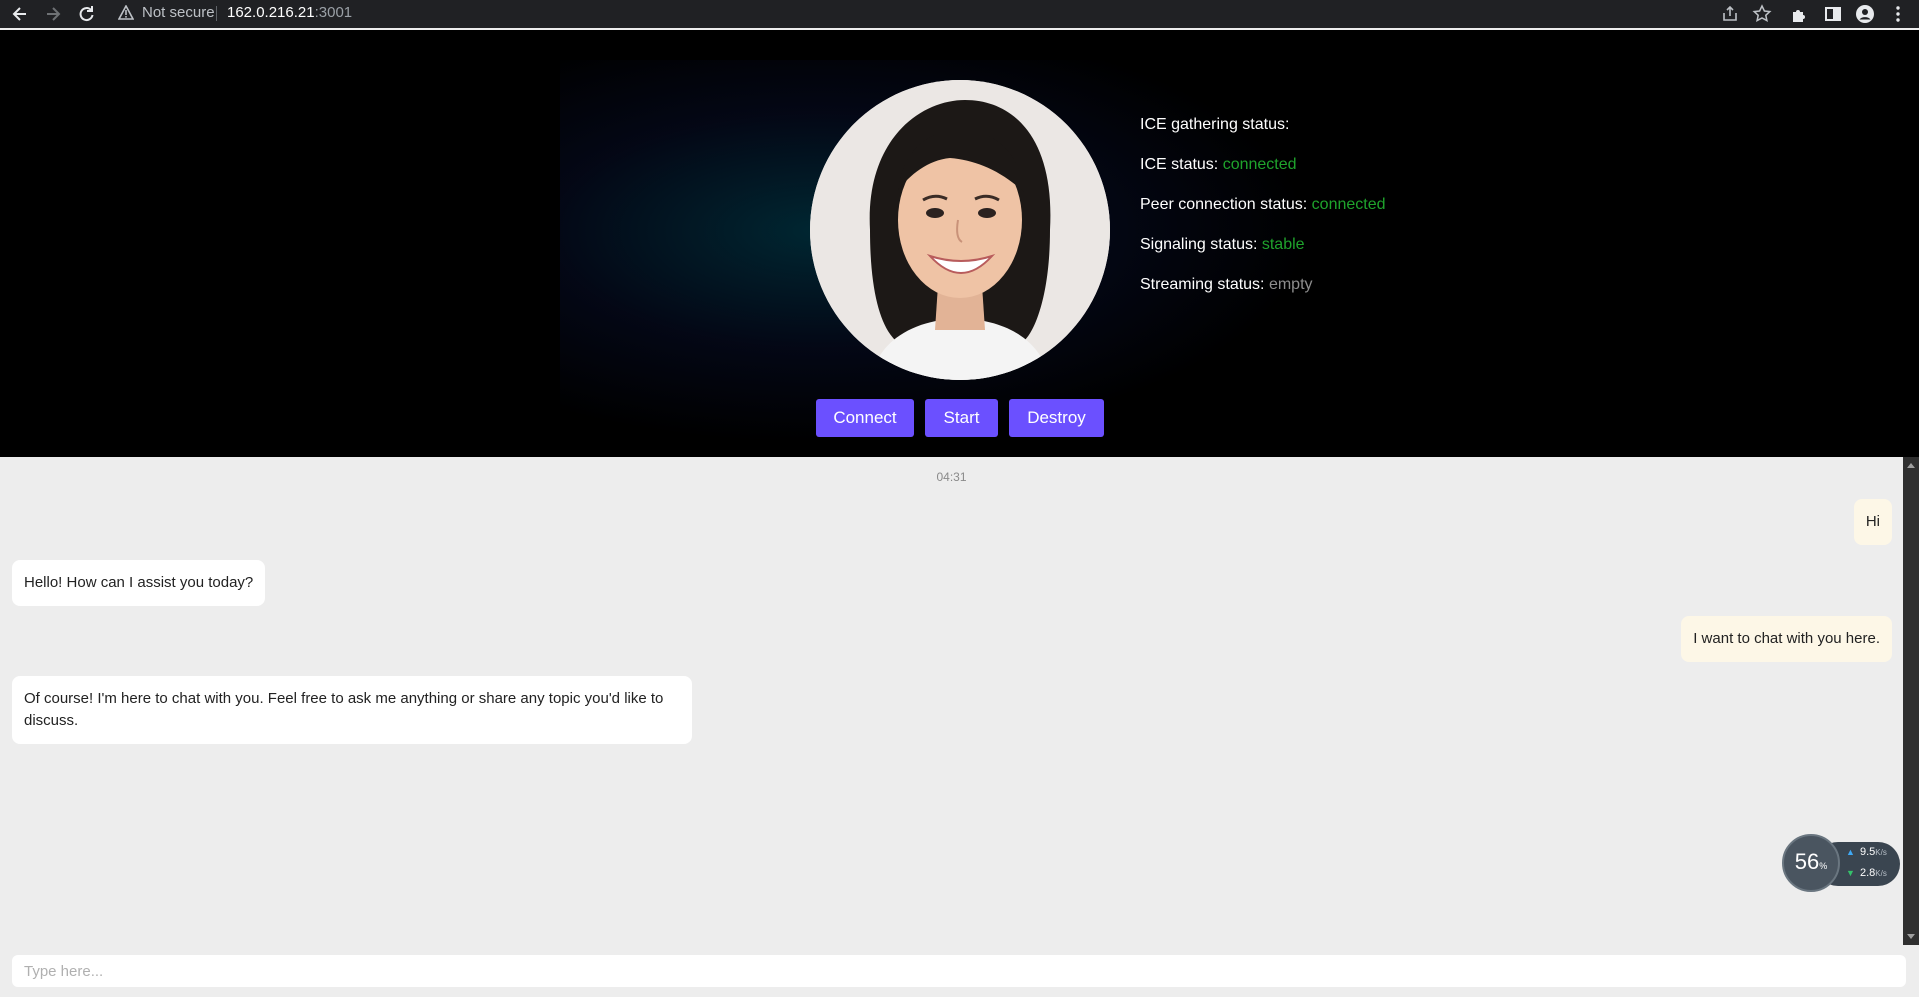 Image resolution: width=1919 pixels, height=997 pixels. I want to click on upload-rate: 9.5K/s, so click(1873, 852).